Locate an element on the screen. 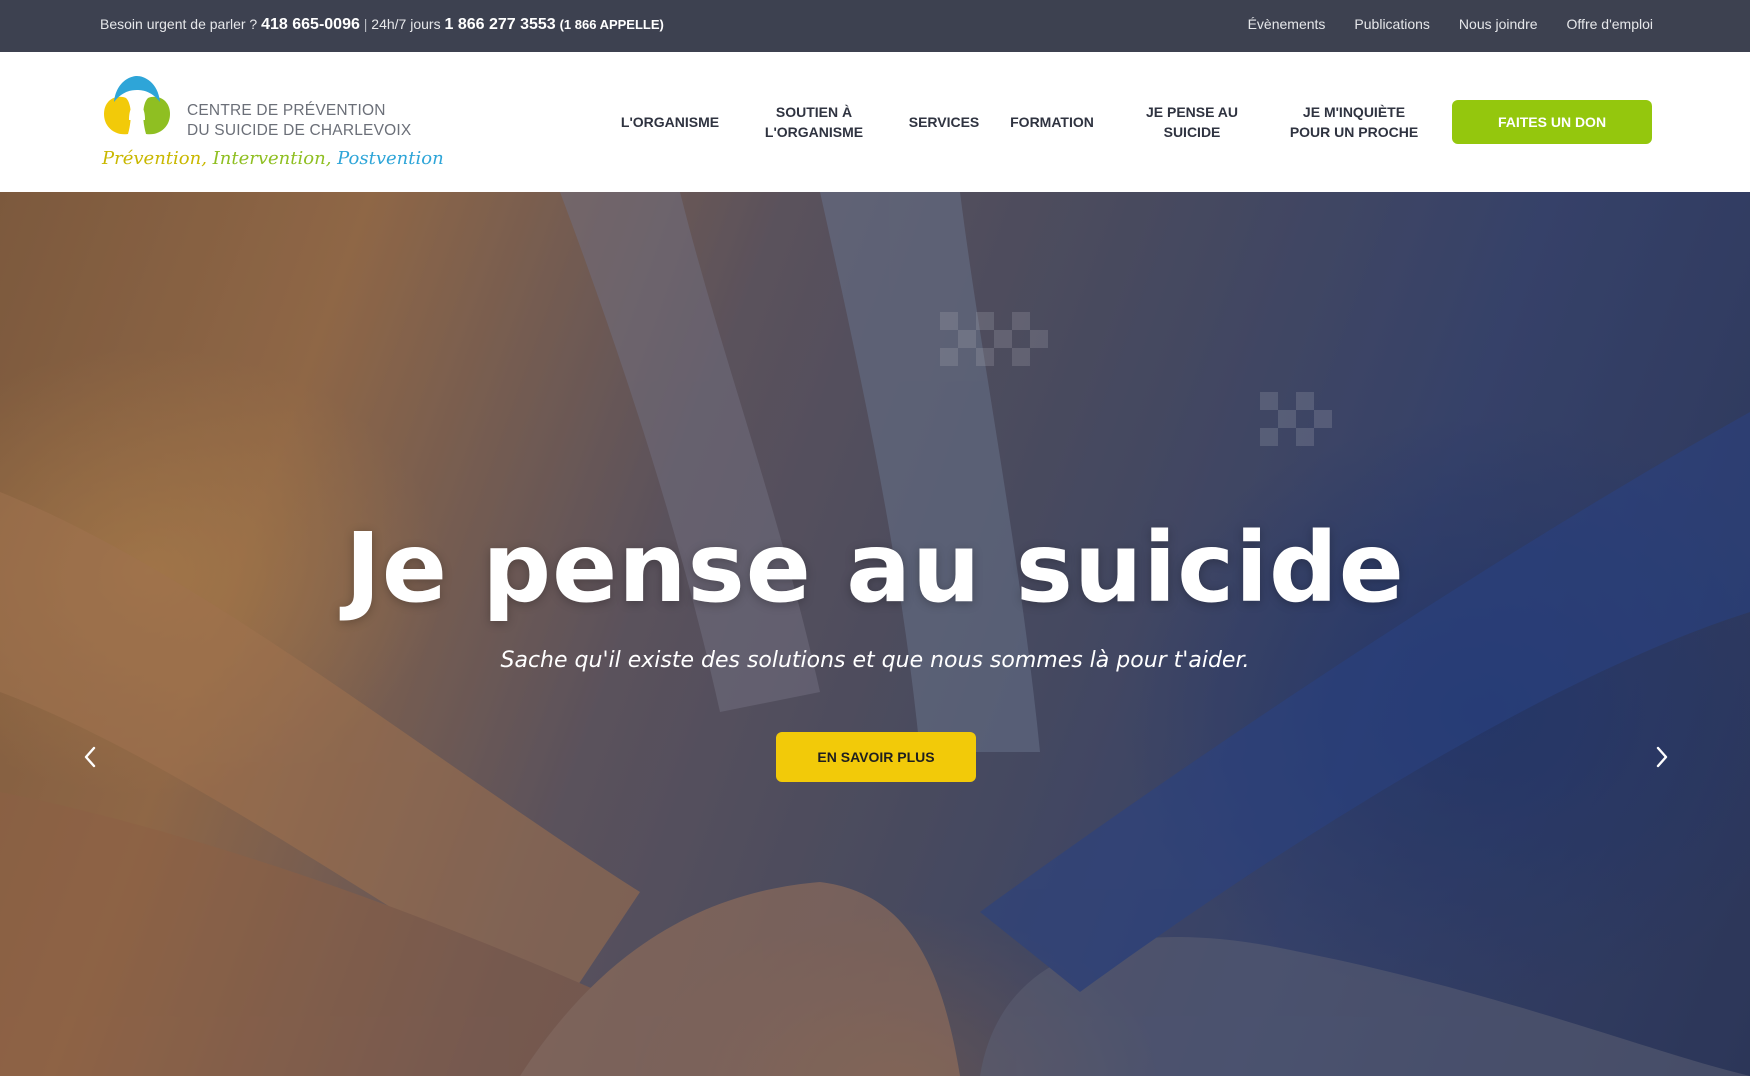 This screenshot has width=1750, height=1076. logo-tagline: Prévention, Intervention, Postvention is located at coordinates (273, 158).